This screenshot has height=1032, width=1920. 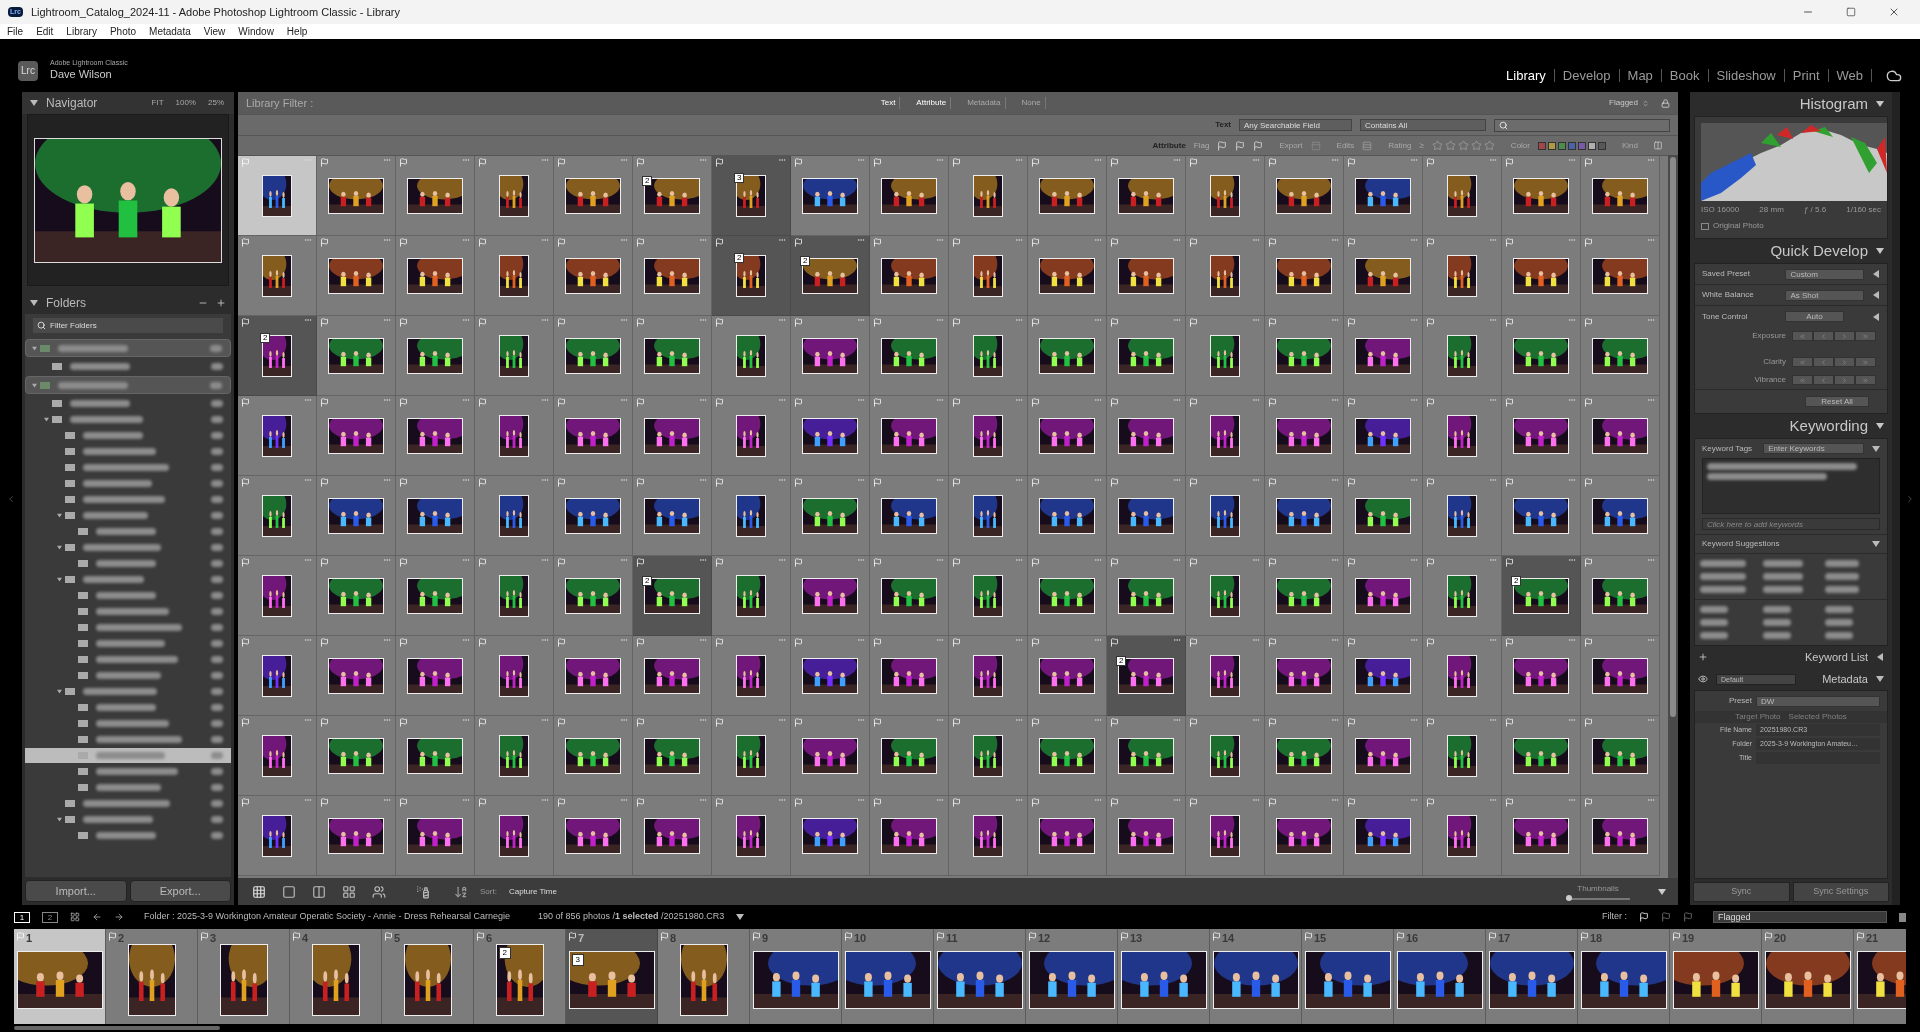 What do you see at coordinates (1774, 362) in the screenshot?
I see `adjustment-label: Clarity` at bounding box center [1774, 362].